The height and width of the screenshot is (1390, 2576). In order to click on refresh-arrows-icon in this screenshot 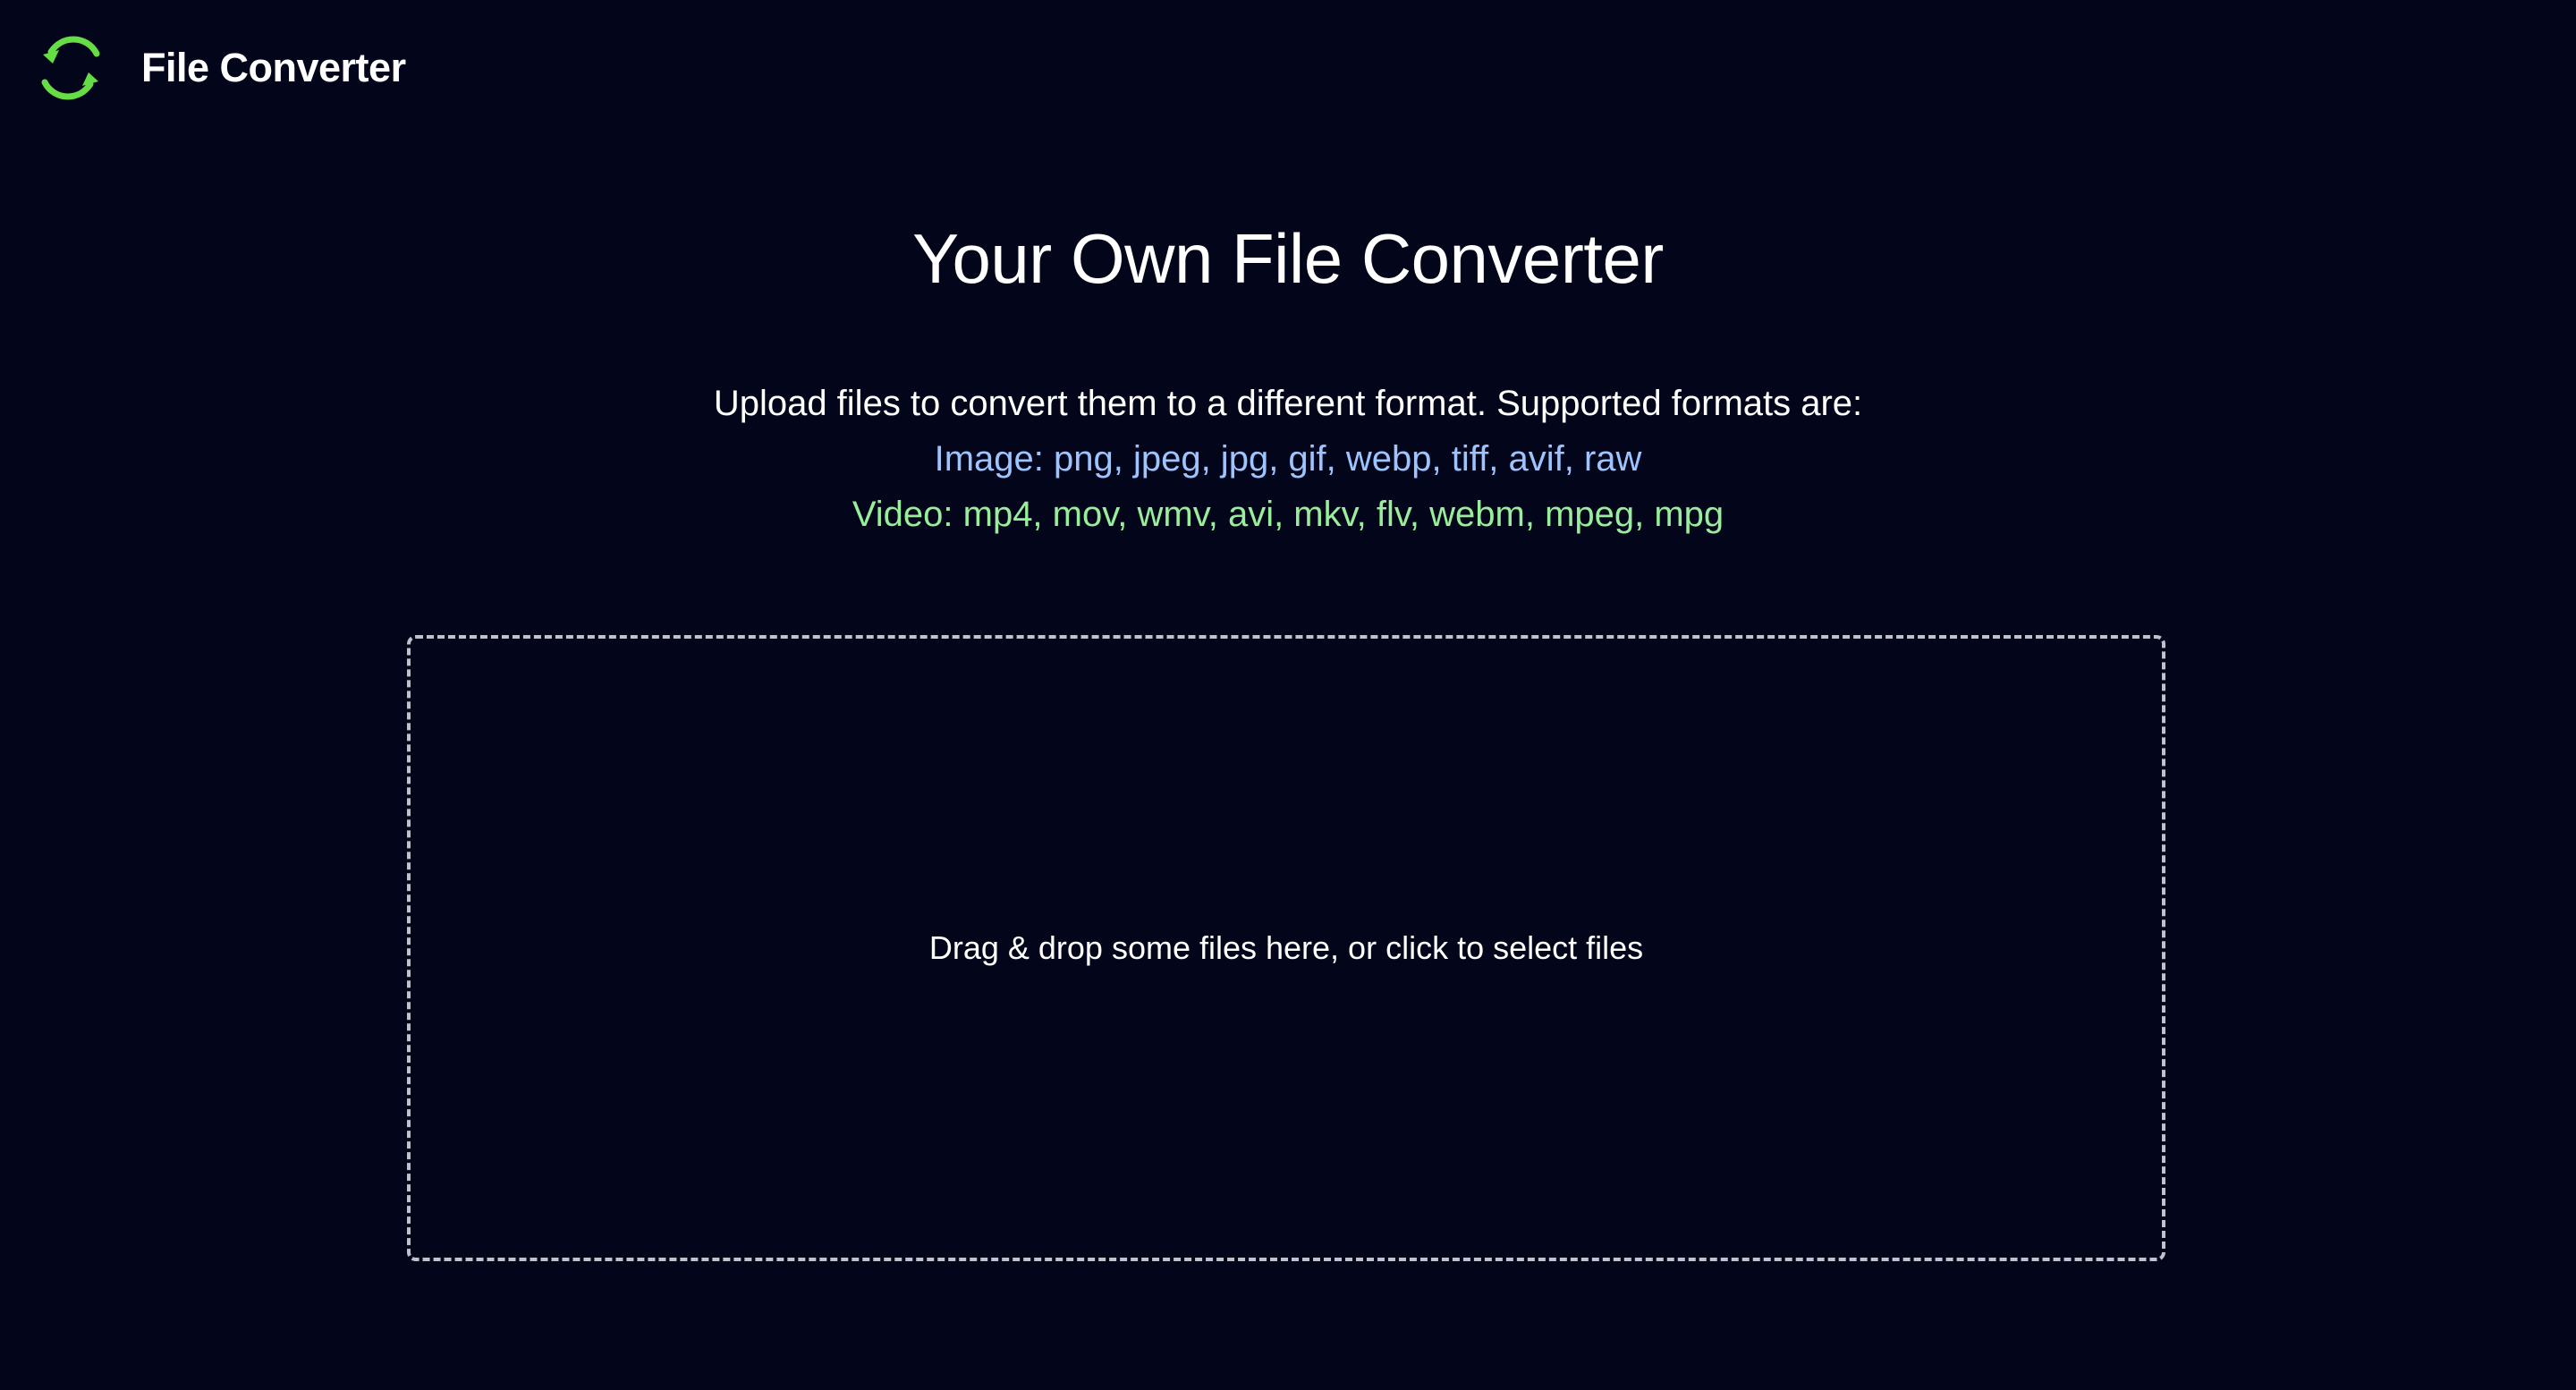, I will do `click(70, 68)`.